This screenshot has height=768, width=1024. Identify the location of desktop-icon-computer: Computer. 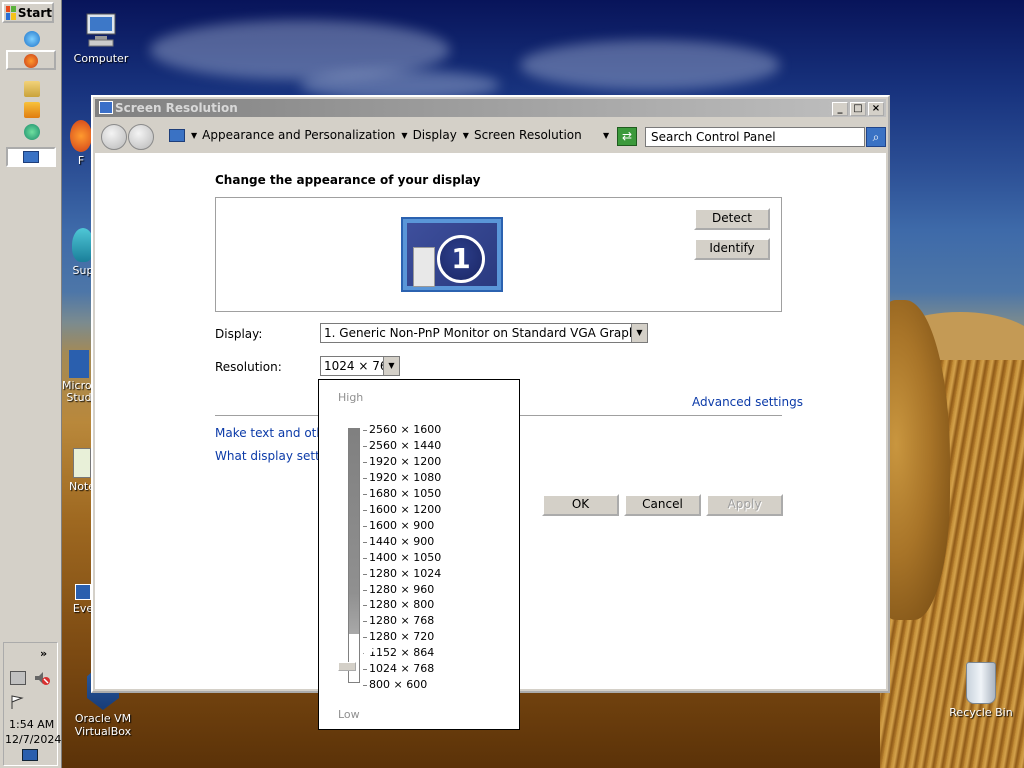
(101, 37).